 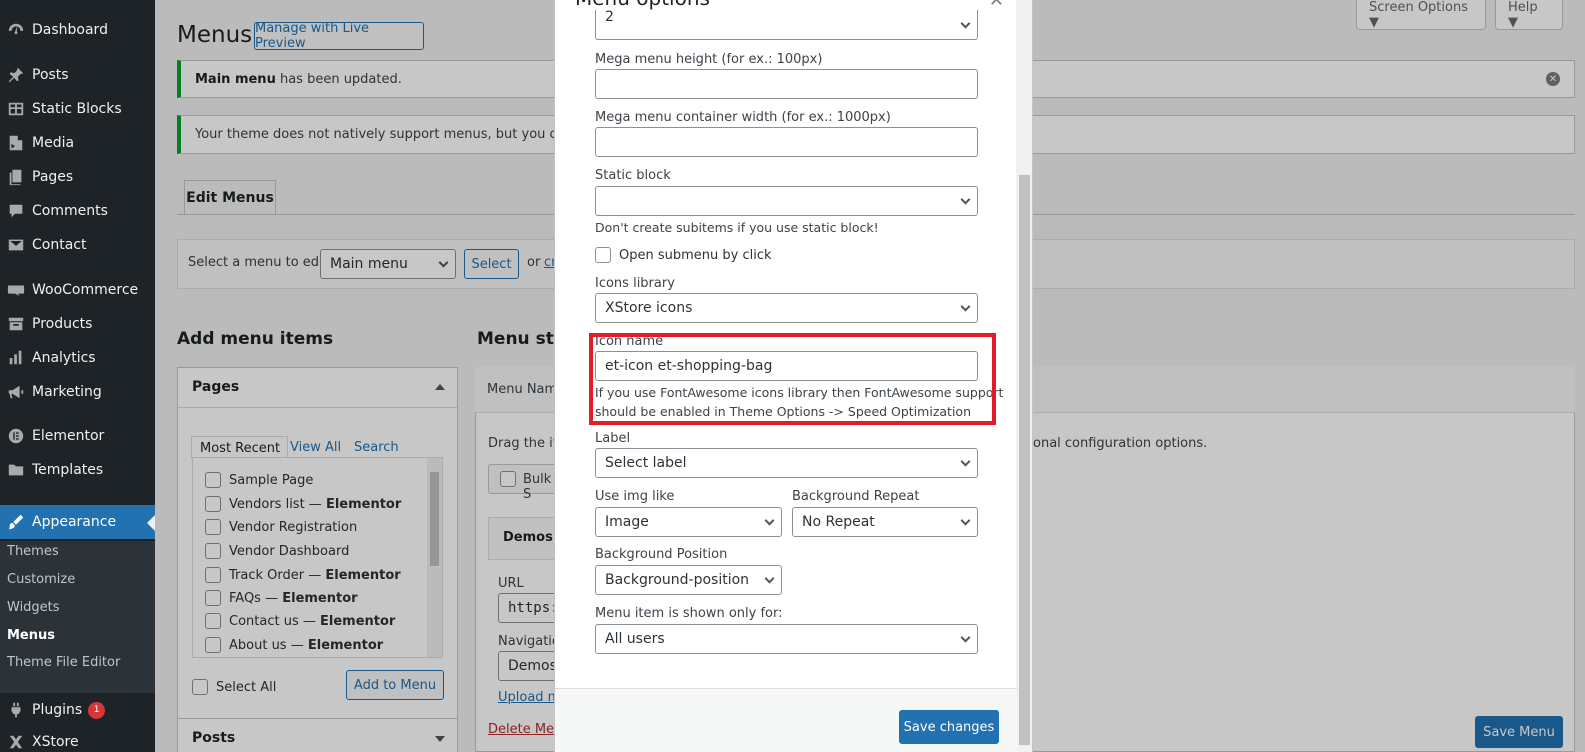 What do you see at coordinates (16, 30) in the screenshot?
I see `dashboard-icon` at bounding box center [16, 30].